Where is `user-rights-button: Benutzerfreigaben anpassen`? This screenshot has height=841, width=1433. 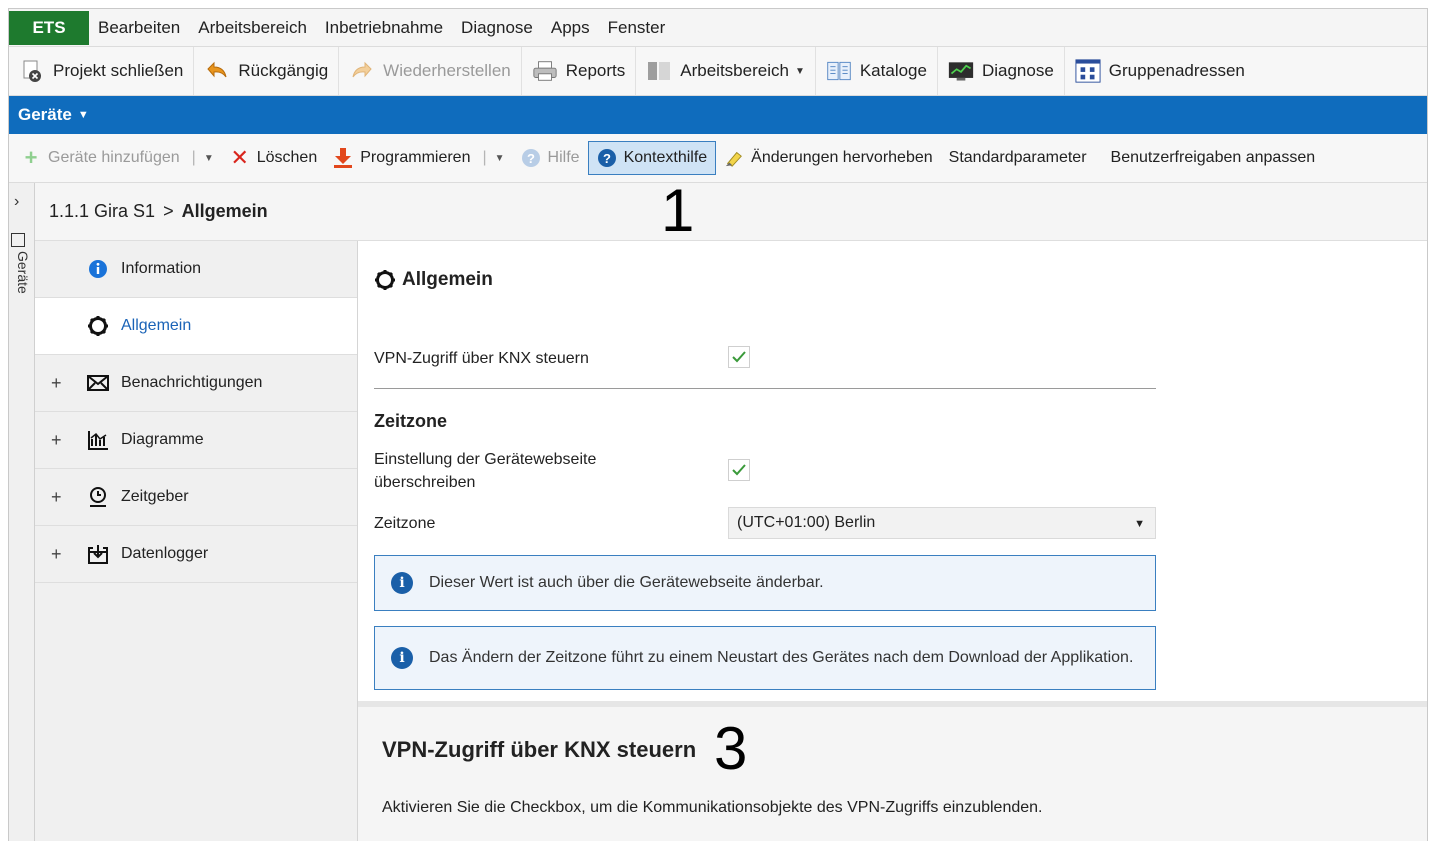 user-rights-button: Benutzerfreigaben anpassen is located at coordinates (1213, 158).